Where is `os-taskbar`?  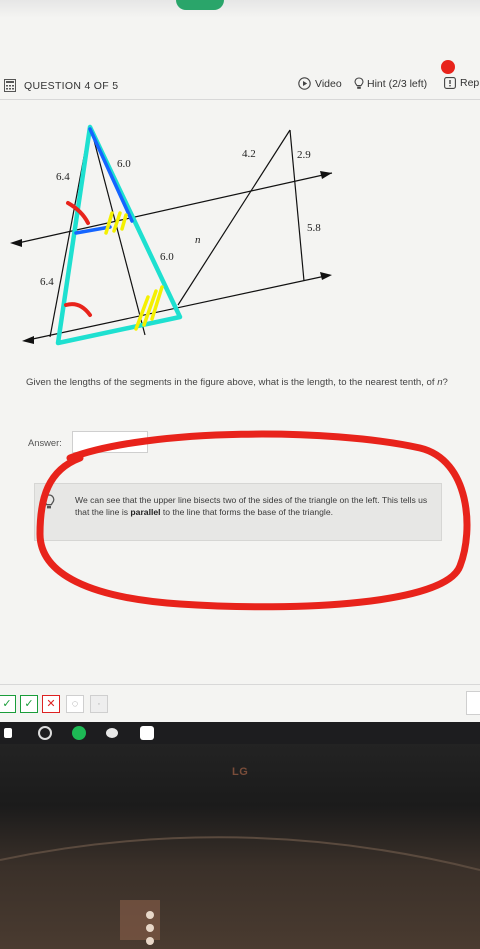 os-taskbar is located at coordinates (240, 733).